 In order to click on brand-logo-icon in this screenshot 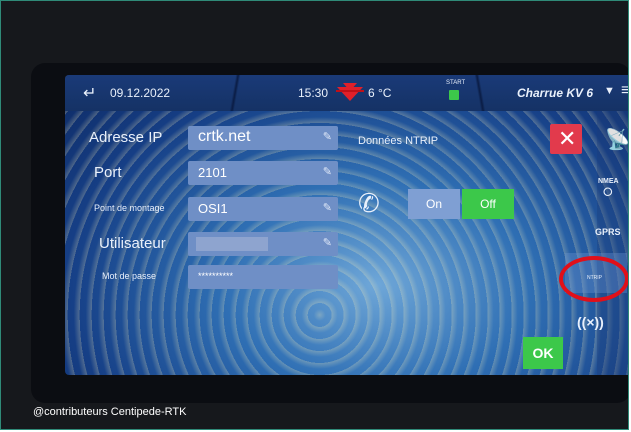, I will do `click(350, 92)`.